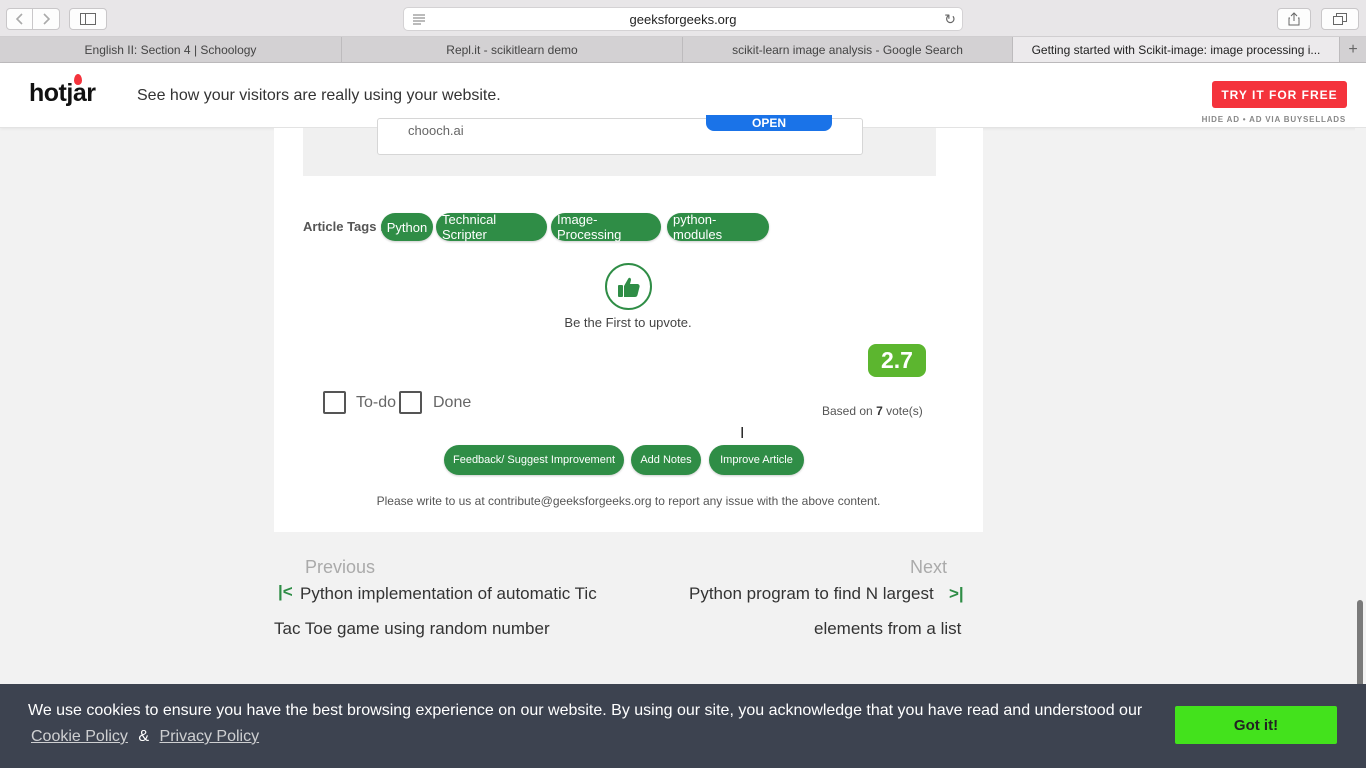 The width and height of the screenshot is (1366, 768). I want to click on votes-suffix: vote(s), so click(904, 411).